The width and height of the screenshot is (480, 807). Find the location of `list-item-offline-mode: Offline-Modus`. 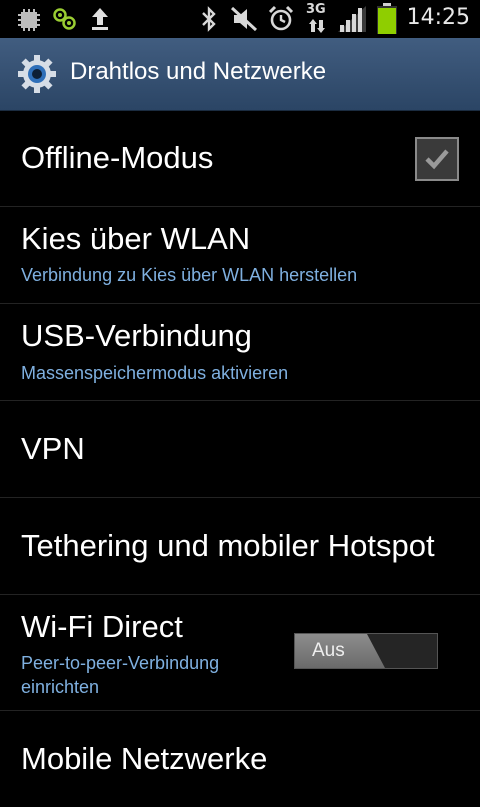

list-item-offline-mode: Offline-Modus is located at coordinates (240, 158).